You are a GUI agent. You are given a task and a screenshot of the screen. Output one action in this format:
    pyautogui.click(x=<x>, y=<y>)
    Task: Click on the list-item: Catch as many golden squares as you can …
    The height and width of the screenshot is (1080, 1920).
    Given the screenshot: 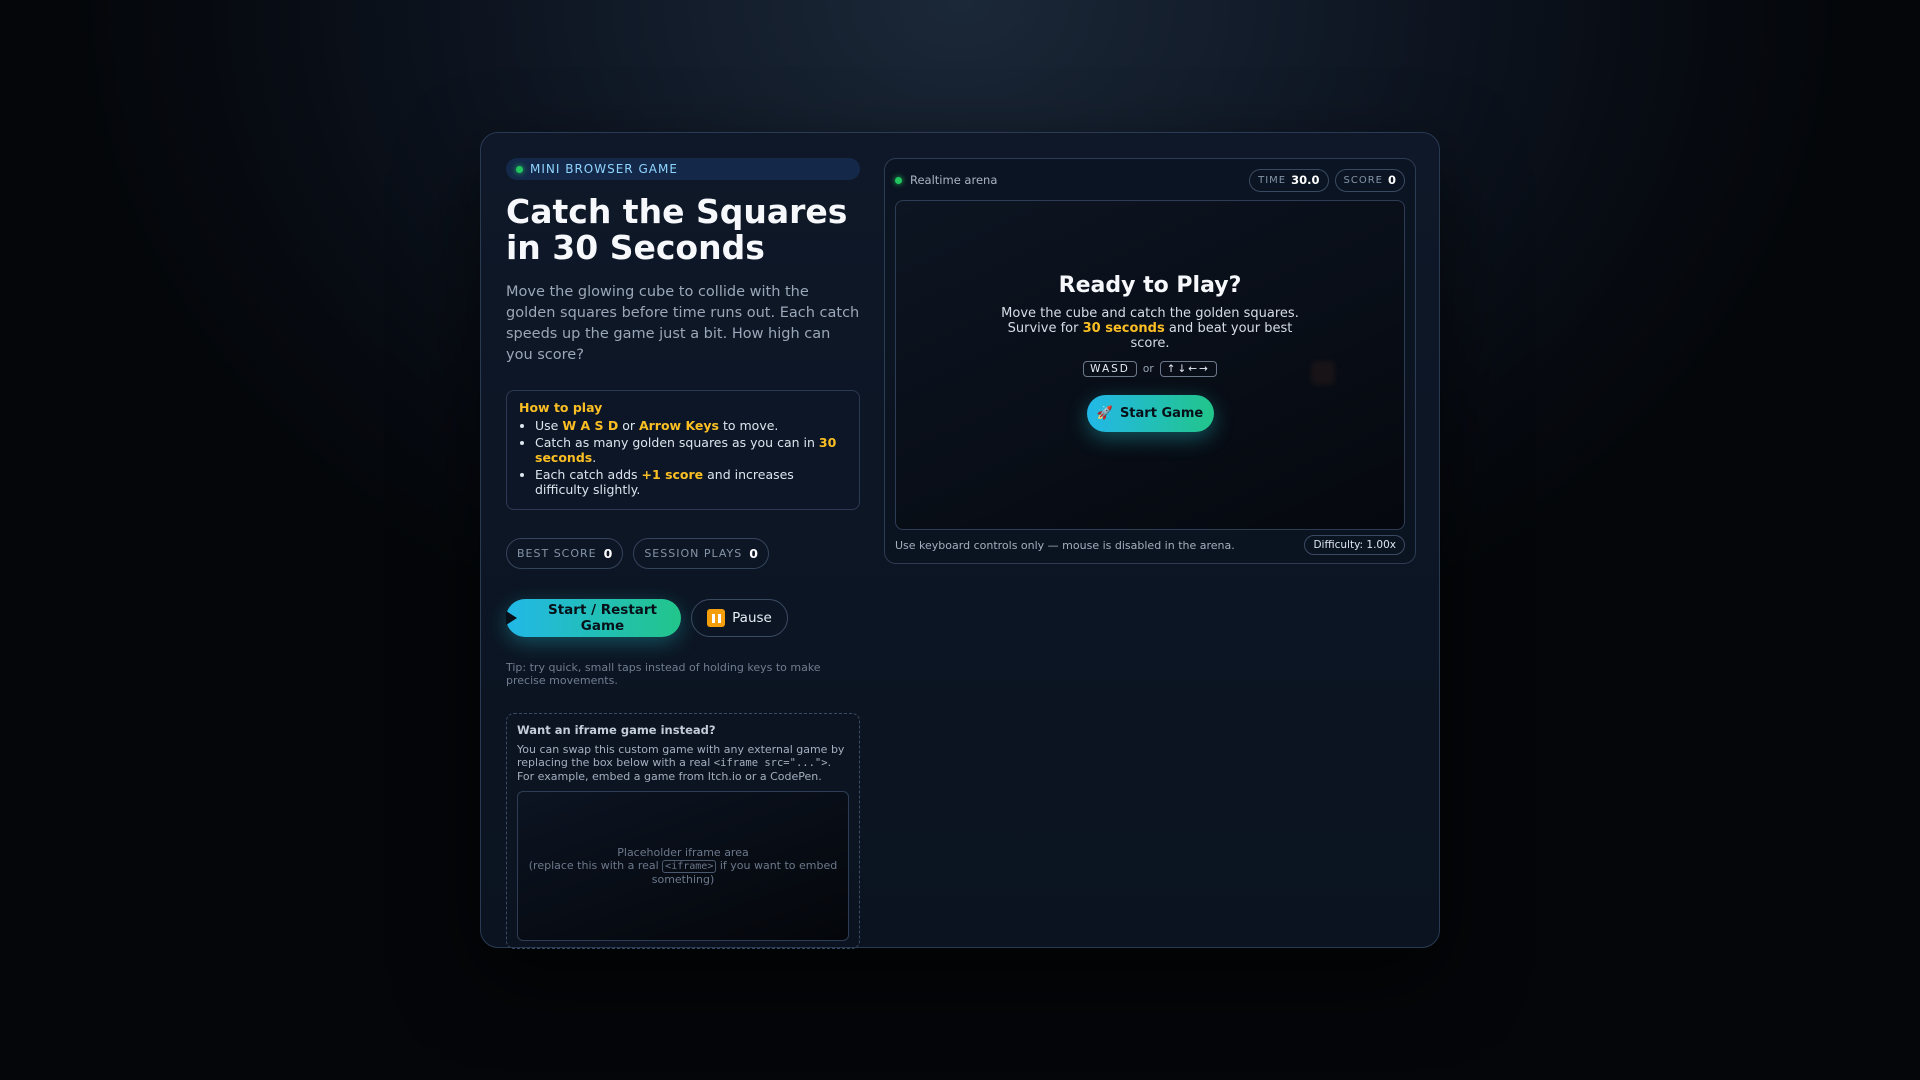 What is the action you would take?
    pyautogui.click(x=691, y=450)
    